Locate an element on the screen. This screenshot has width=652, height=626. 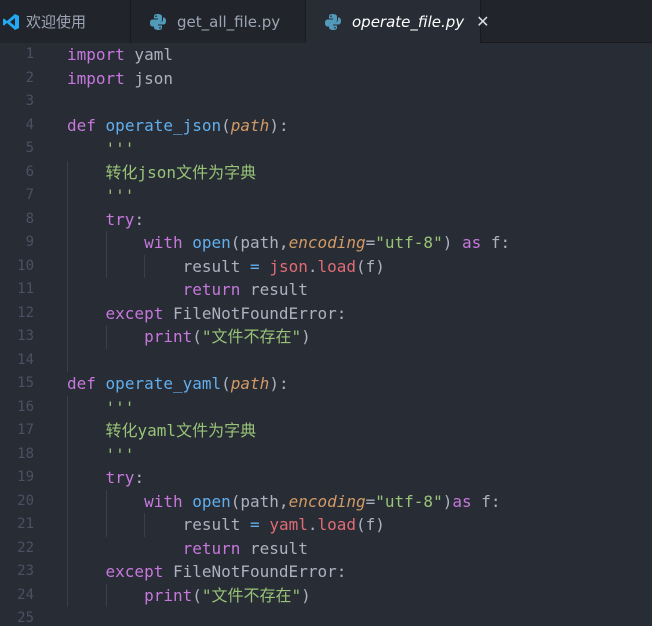
code-line: with open(path,encoding="utf-8") as f: is located at coordinates (359, 243).